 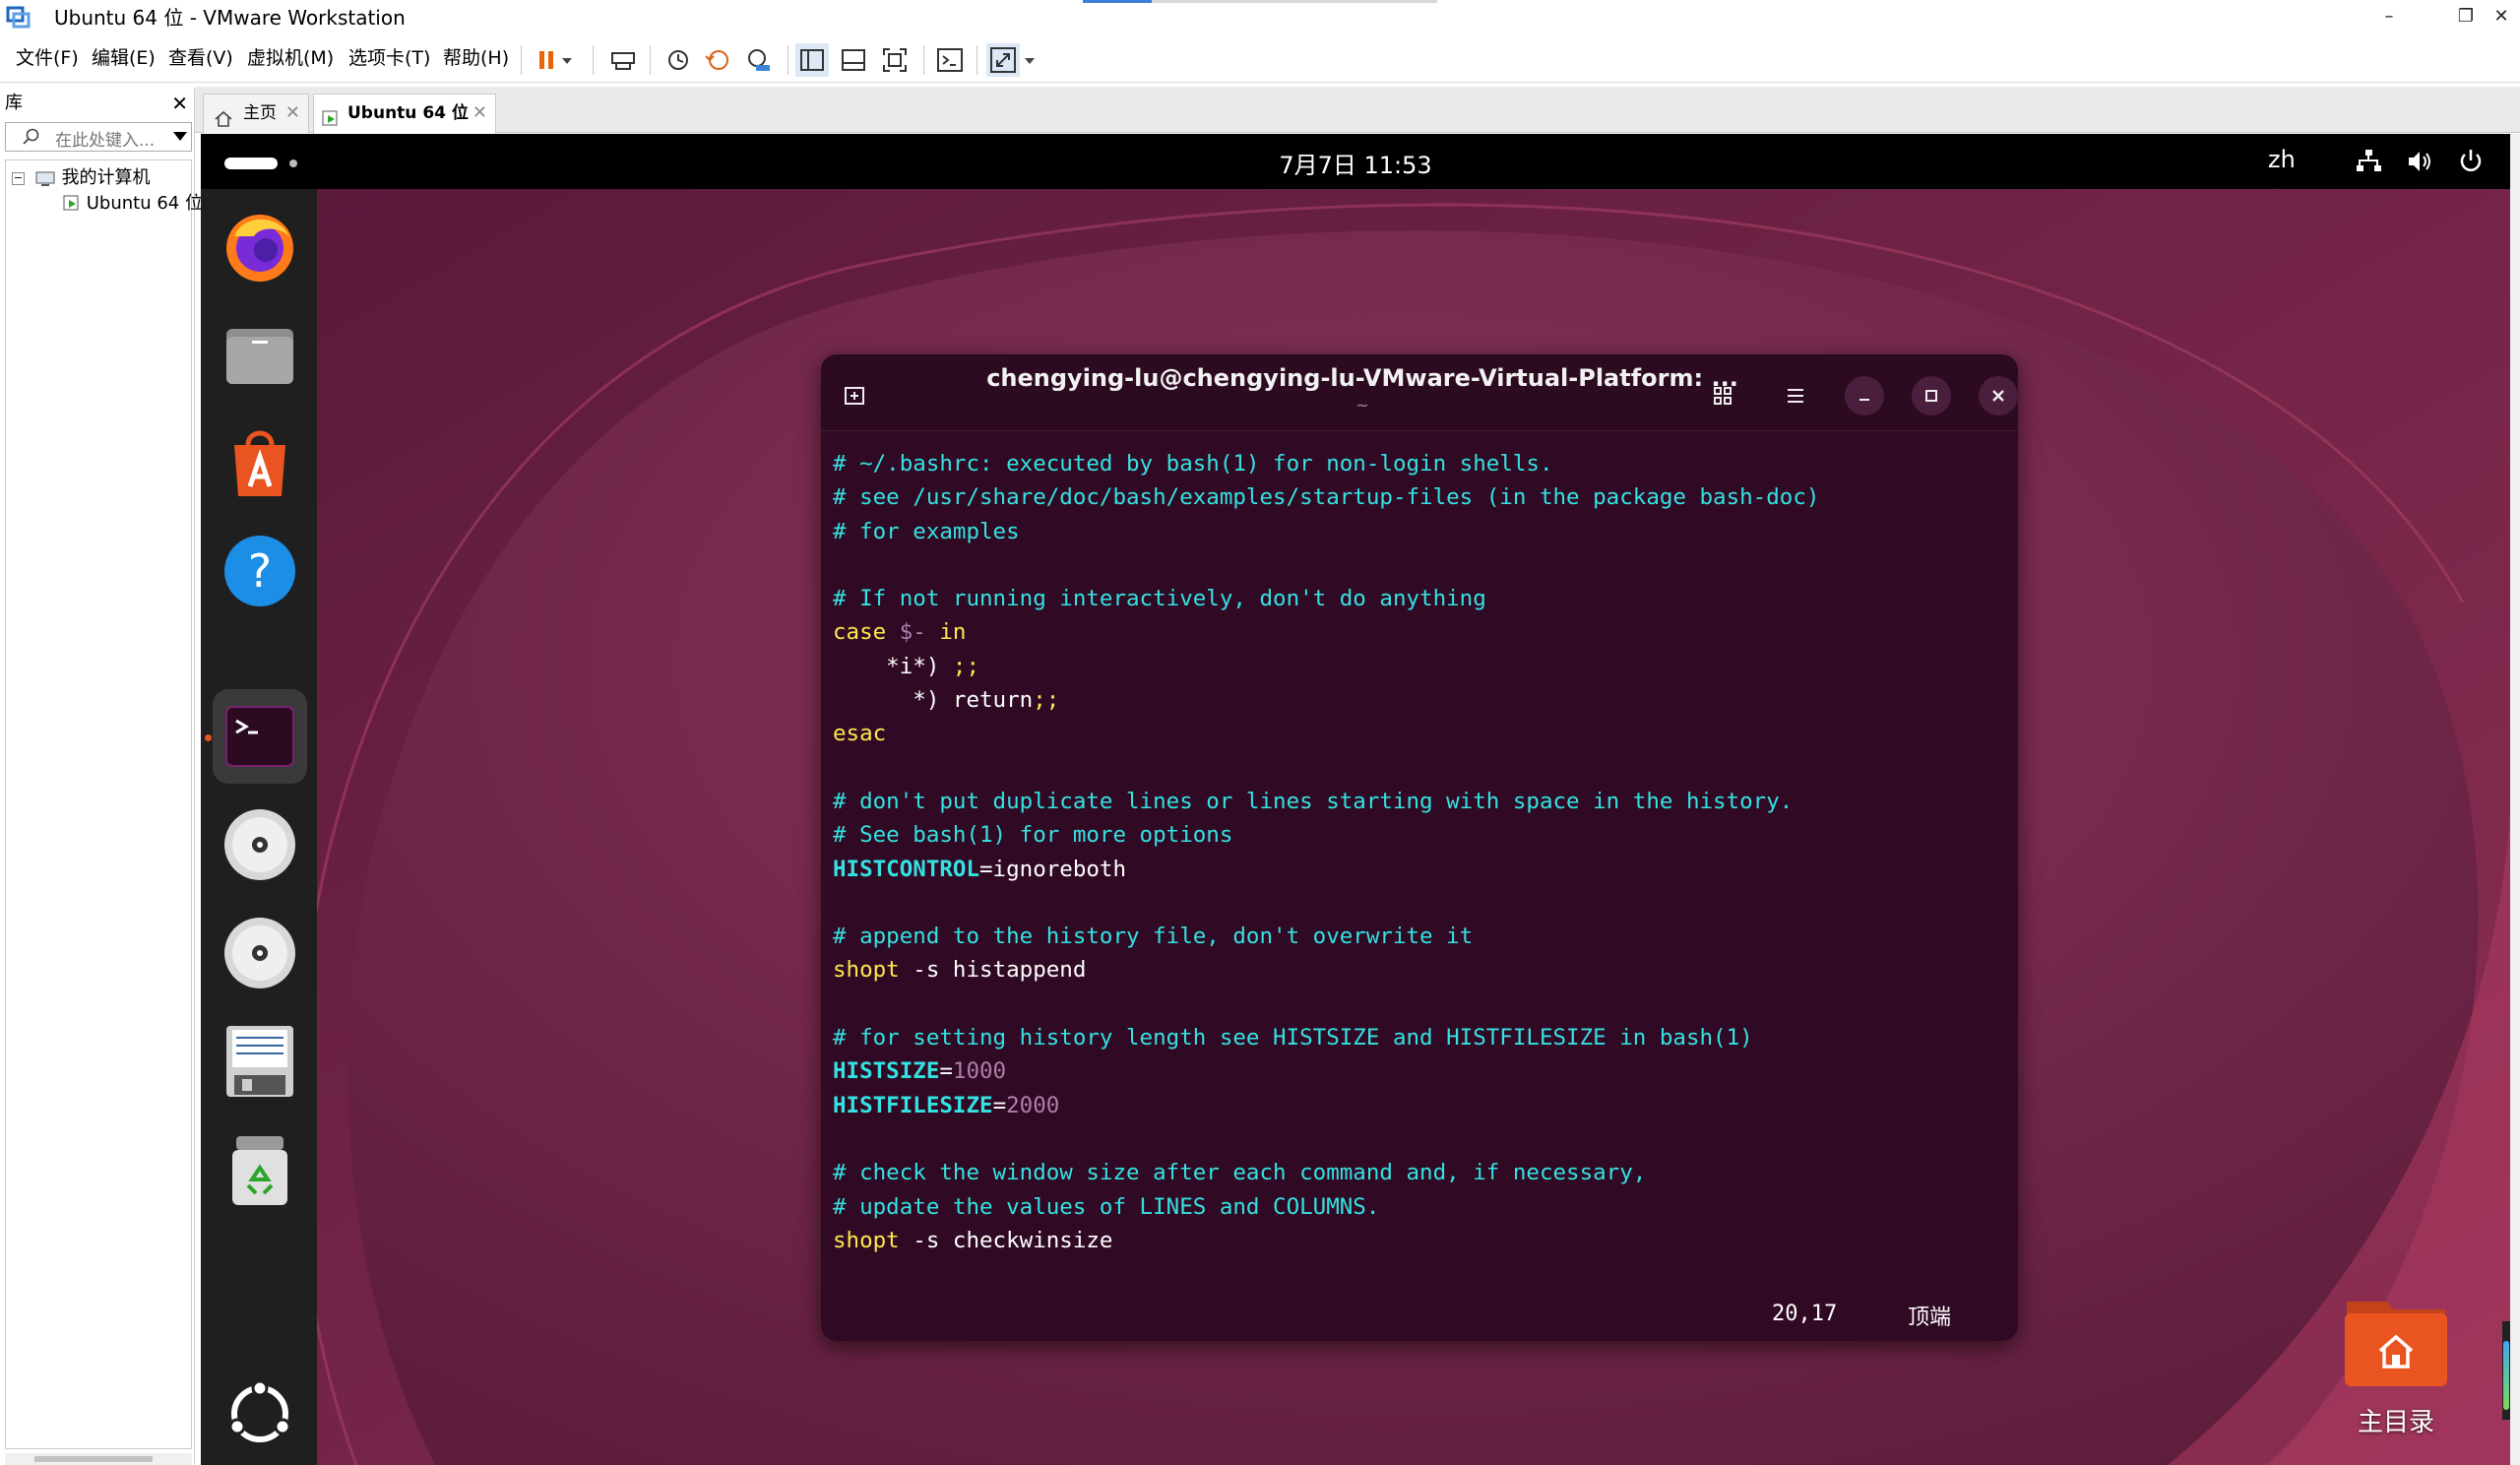 What do you see at coordinates (260, 1170) in the screenshot?
I see `dock-trash` at bounding box center [260, 1170].